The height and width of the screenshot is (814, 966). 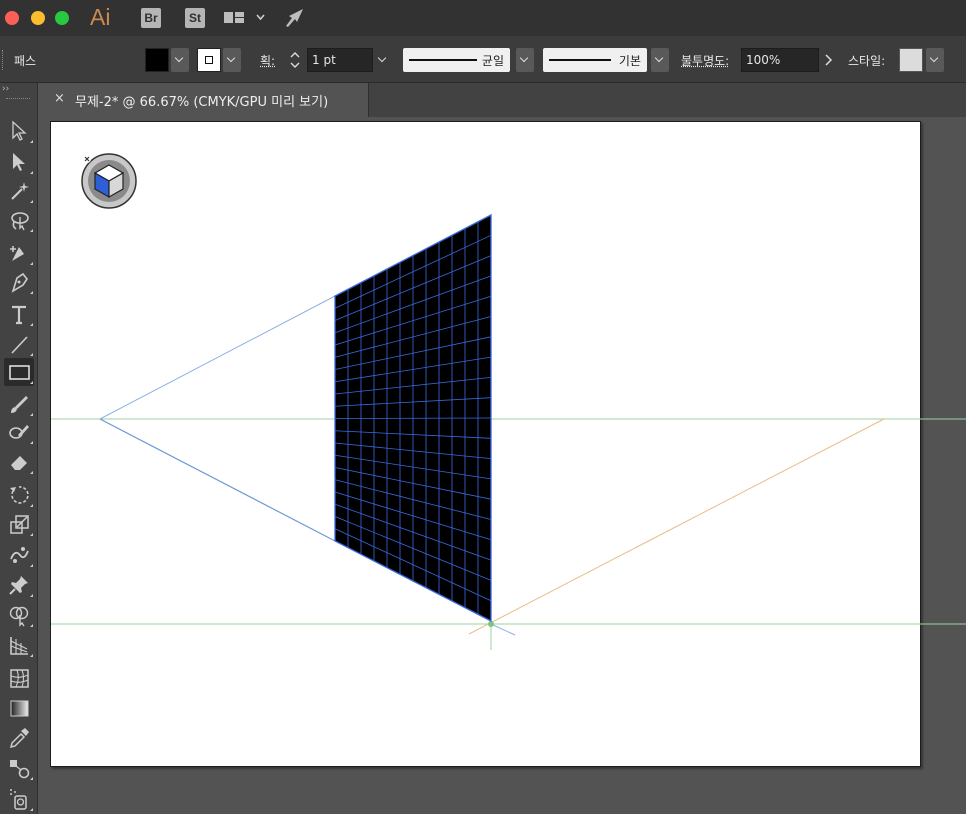 I want to click on perspective-plane, so click(x=413, y=418).